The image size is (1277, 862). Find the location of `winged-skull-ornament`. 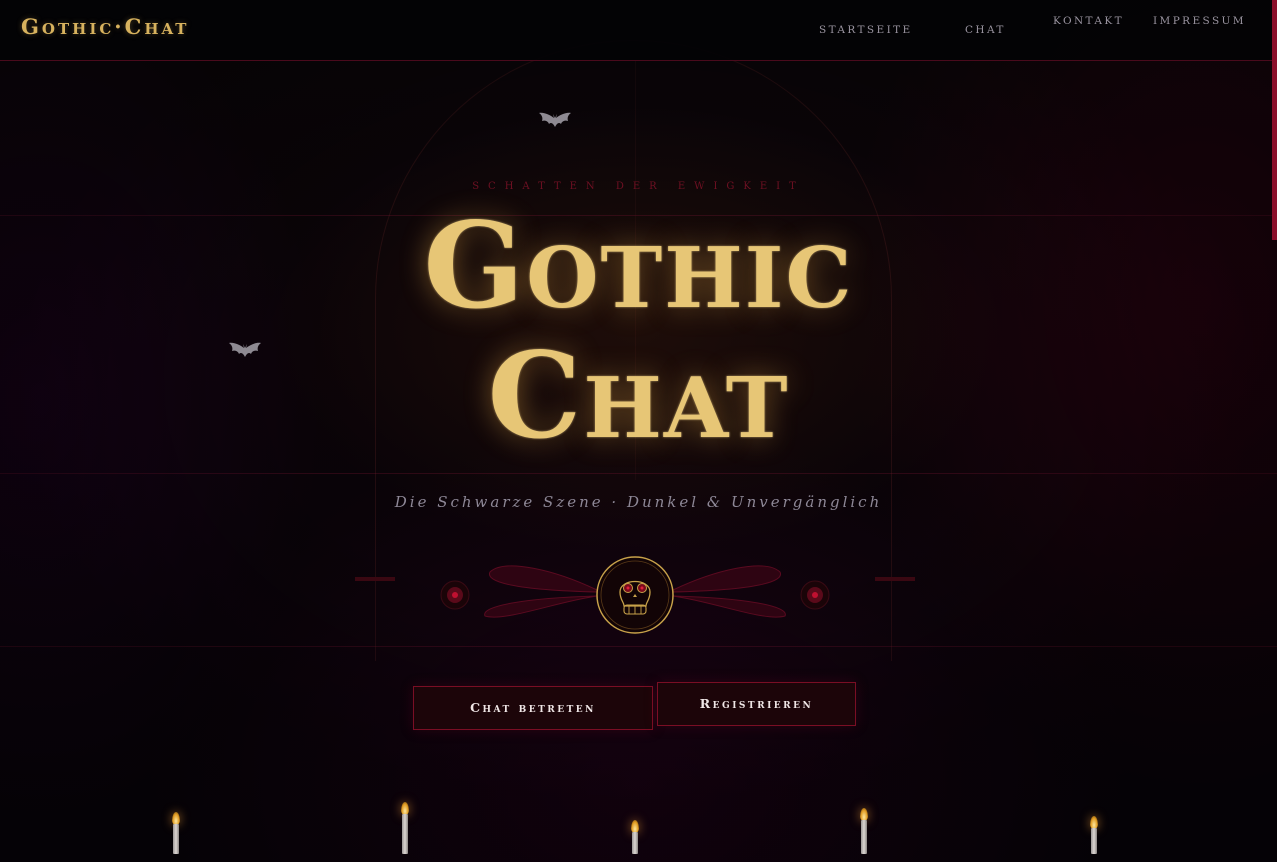

winged-skull-ornament is located at coordinates (635, 595).